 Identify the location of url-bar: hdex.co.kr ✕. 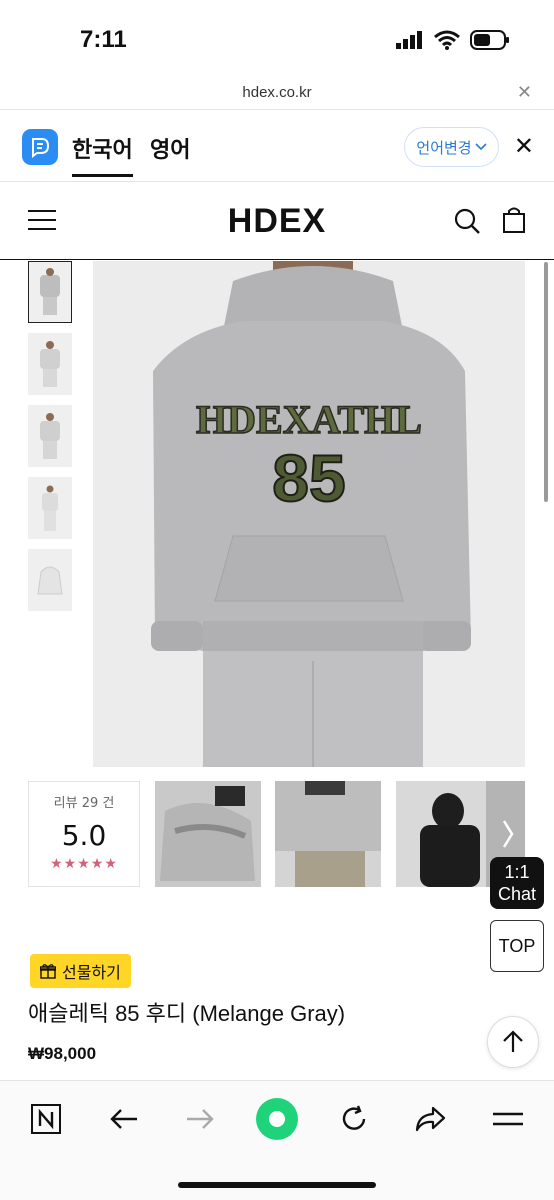
(277, 95).